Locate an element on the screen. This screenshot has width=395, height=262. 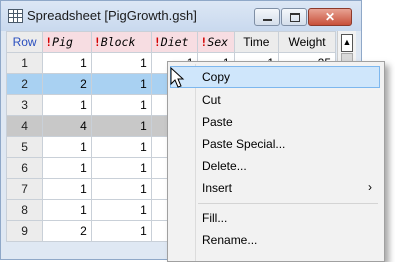
column-header-diet: !Diet is located at coordinates (174, 42).